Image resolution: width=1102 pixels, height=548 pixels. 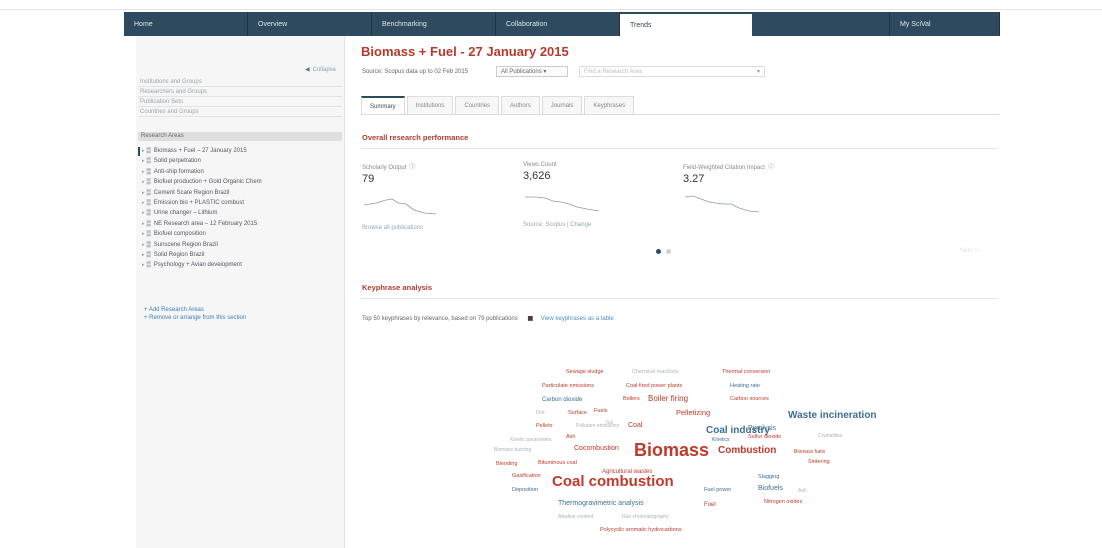 I want to click on keyphrase-word: Fuels, so click(x=600, y=411).